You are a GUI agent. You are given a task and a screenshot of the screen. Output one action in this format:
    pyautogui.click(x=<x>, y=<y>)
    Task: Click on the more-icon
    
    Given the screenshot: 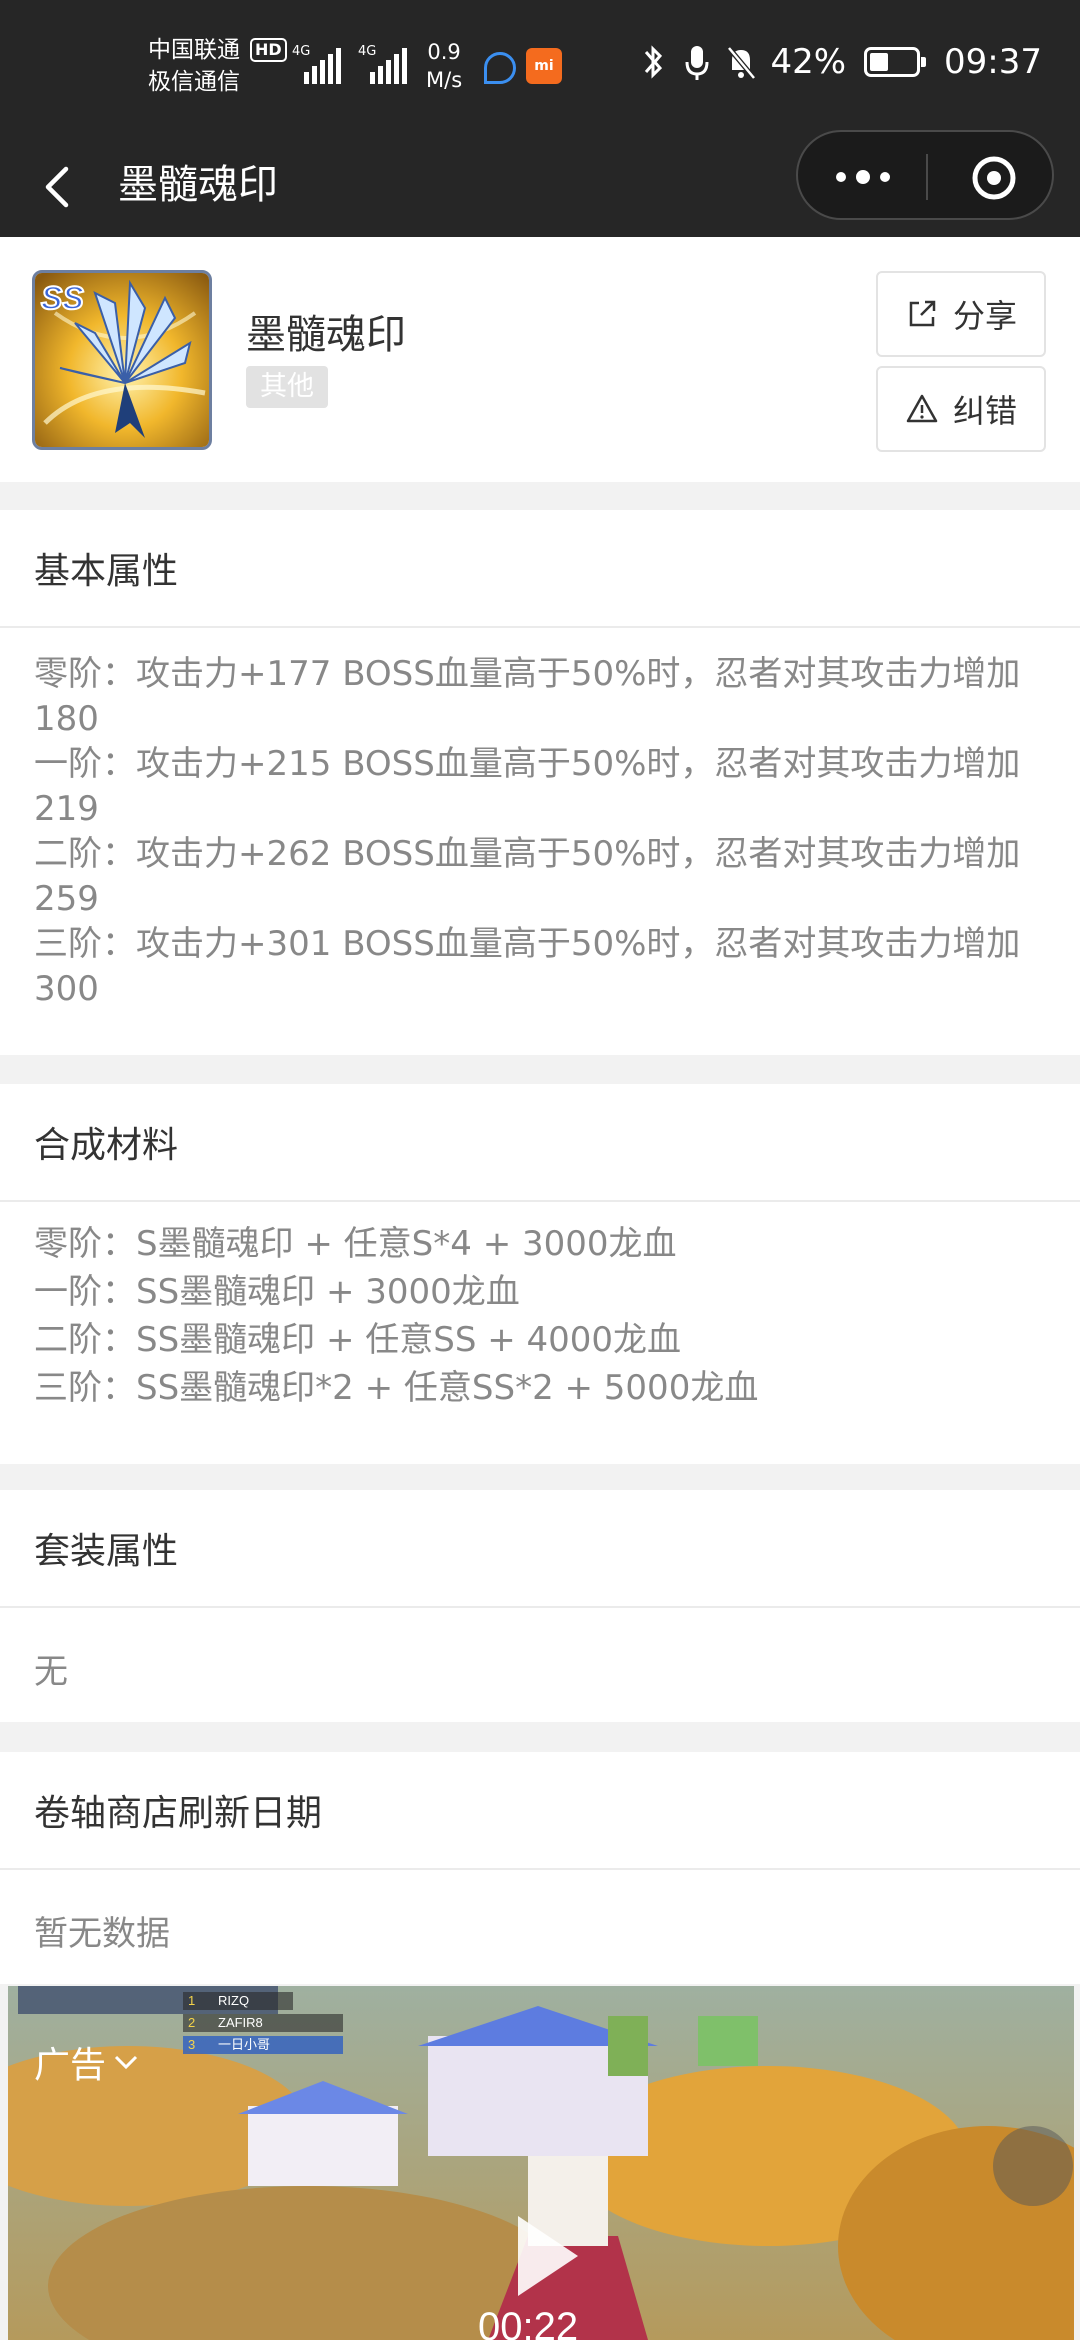 What is the action you would take?
    pyautogui.click(x=863, y=177)
    